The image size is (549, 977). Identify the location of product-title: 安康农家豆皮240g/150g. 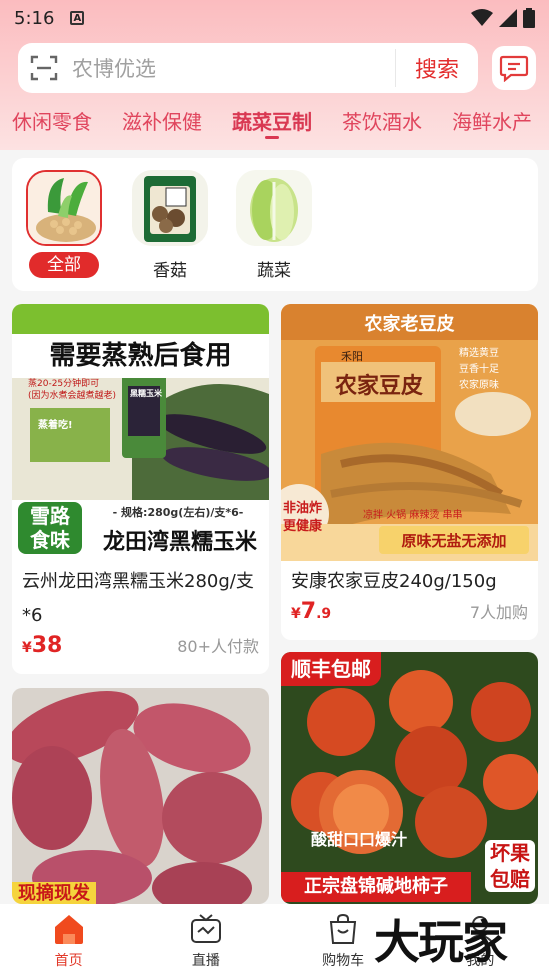
(394, 581).